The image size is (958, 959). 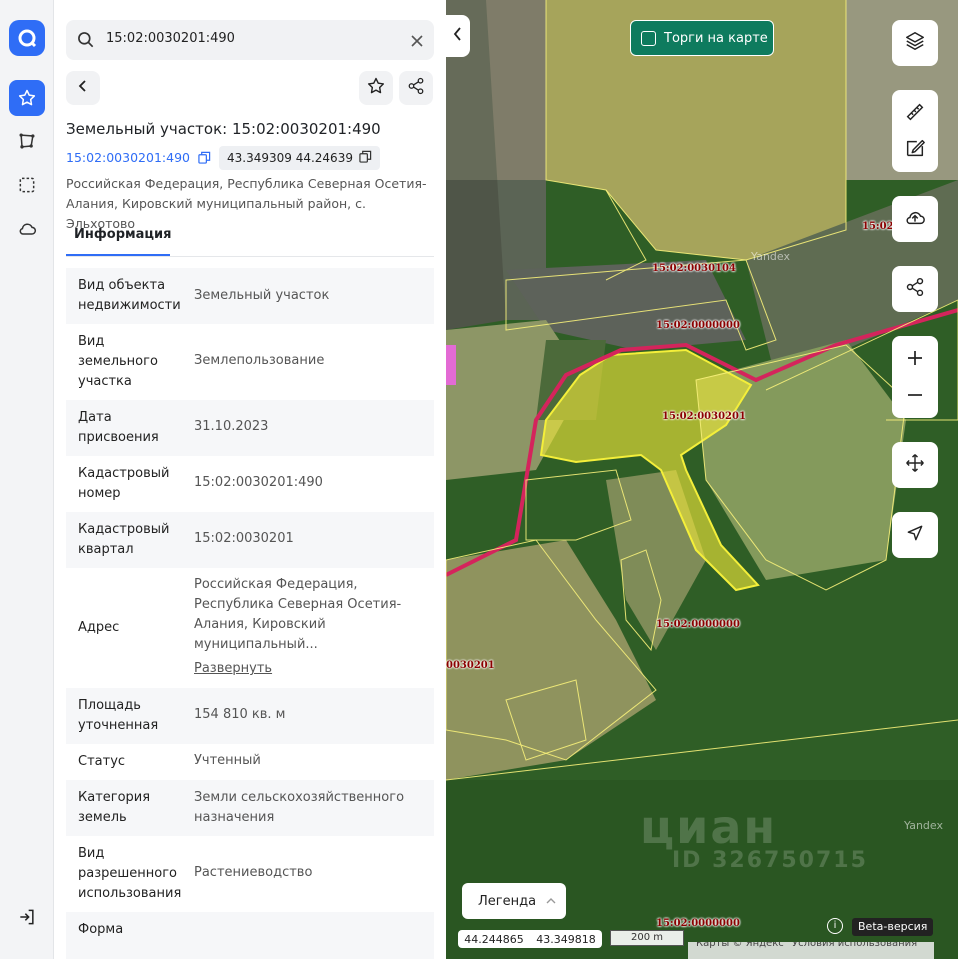 I want to click on ruler-icon, so click(x=915, y=114).